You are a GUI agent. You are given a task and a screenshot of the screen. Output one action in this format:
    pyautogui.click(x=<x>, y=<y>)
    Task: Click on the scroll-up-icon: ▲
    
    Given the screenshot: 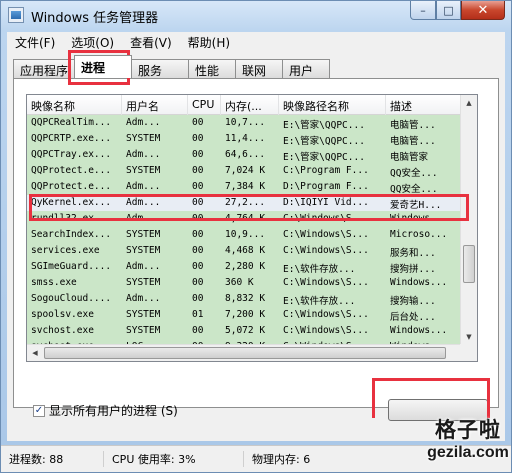 What is the action you would take?
    pyautogui.click(x=469, y=103)
    